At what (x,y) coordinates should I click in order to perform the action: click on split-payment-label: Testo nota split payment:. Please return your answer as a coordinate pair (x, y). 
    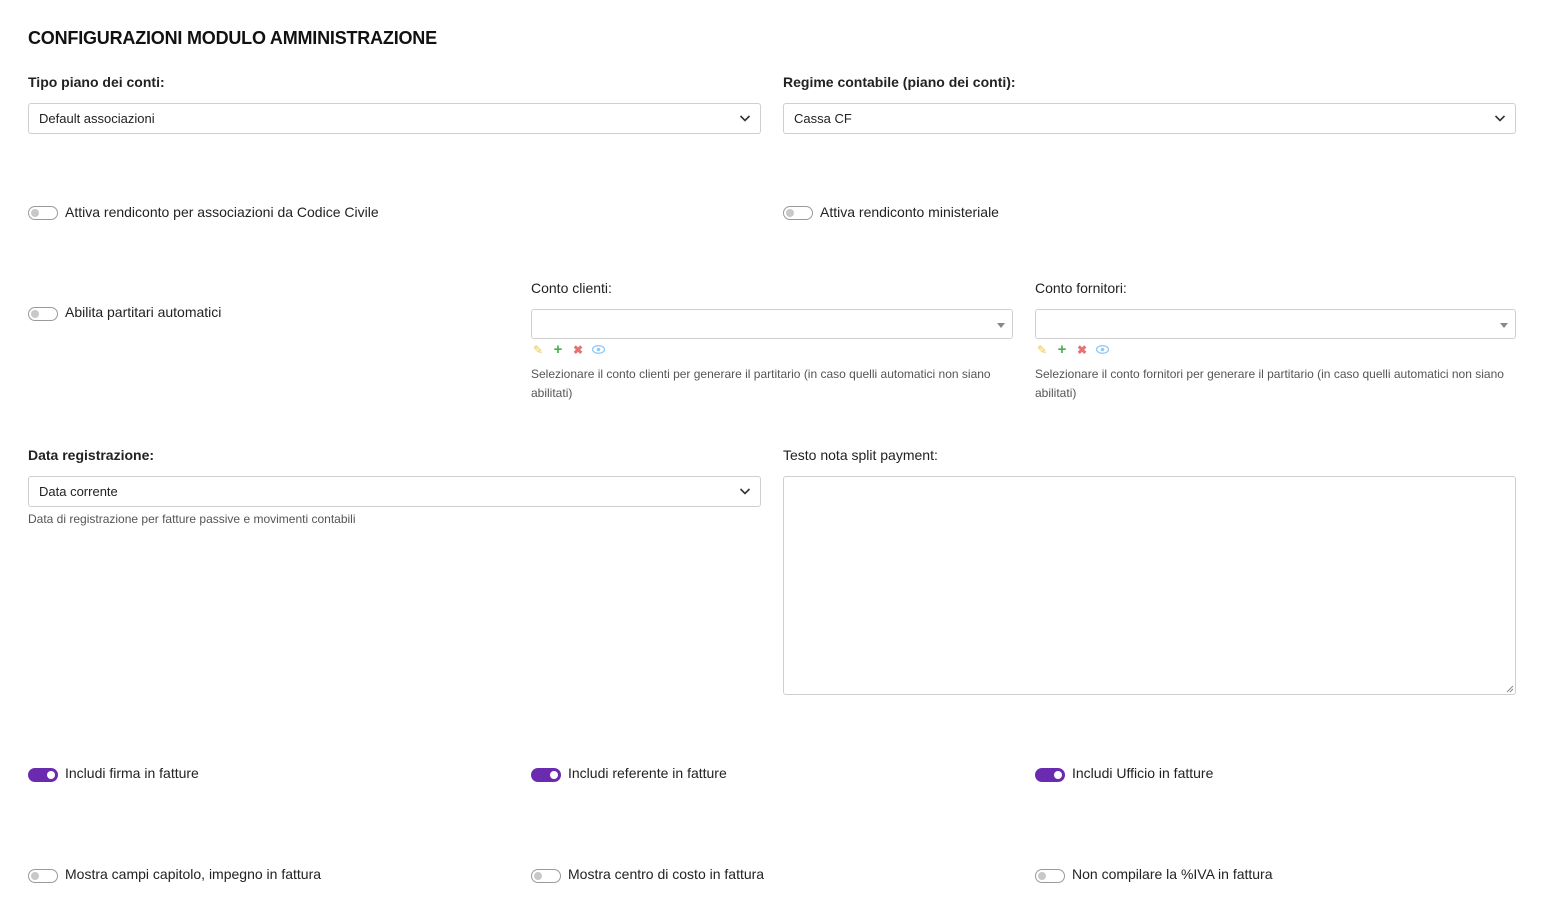
    Looking at the image, I should click on (860, 455).